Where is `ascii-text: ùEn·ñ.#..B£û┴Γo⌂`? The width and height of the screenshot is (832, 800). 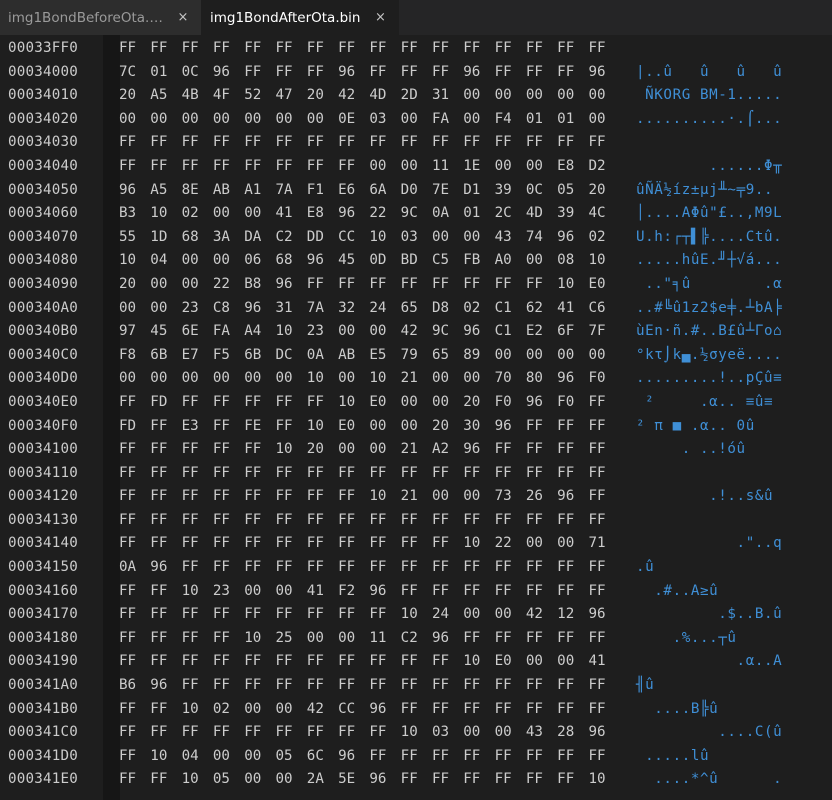 ascii-text: ùEn·ñ.#..B£û┴Γo⌂ is located at coordinates (709, 332).